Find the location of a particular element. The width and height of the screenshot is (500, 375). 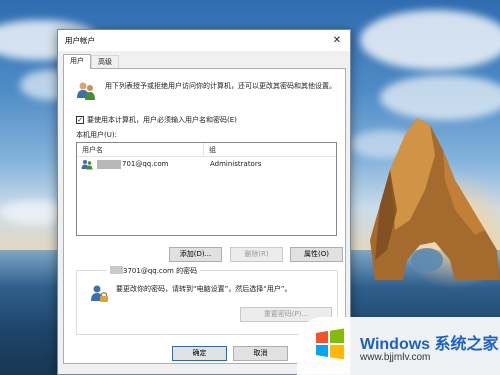

watermark: Windows 系统之家 www.bjjmlv.com is located at coordinates (398, 346).